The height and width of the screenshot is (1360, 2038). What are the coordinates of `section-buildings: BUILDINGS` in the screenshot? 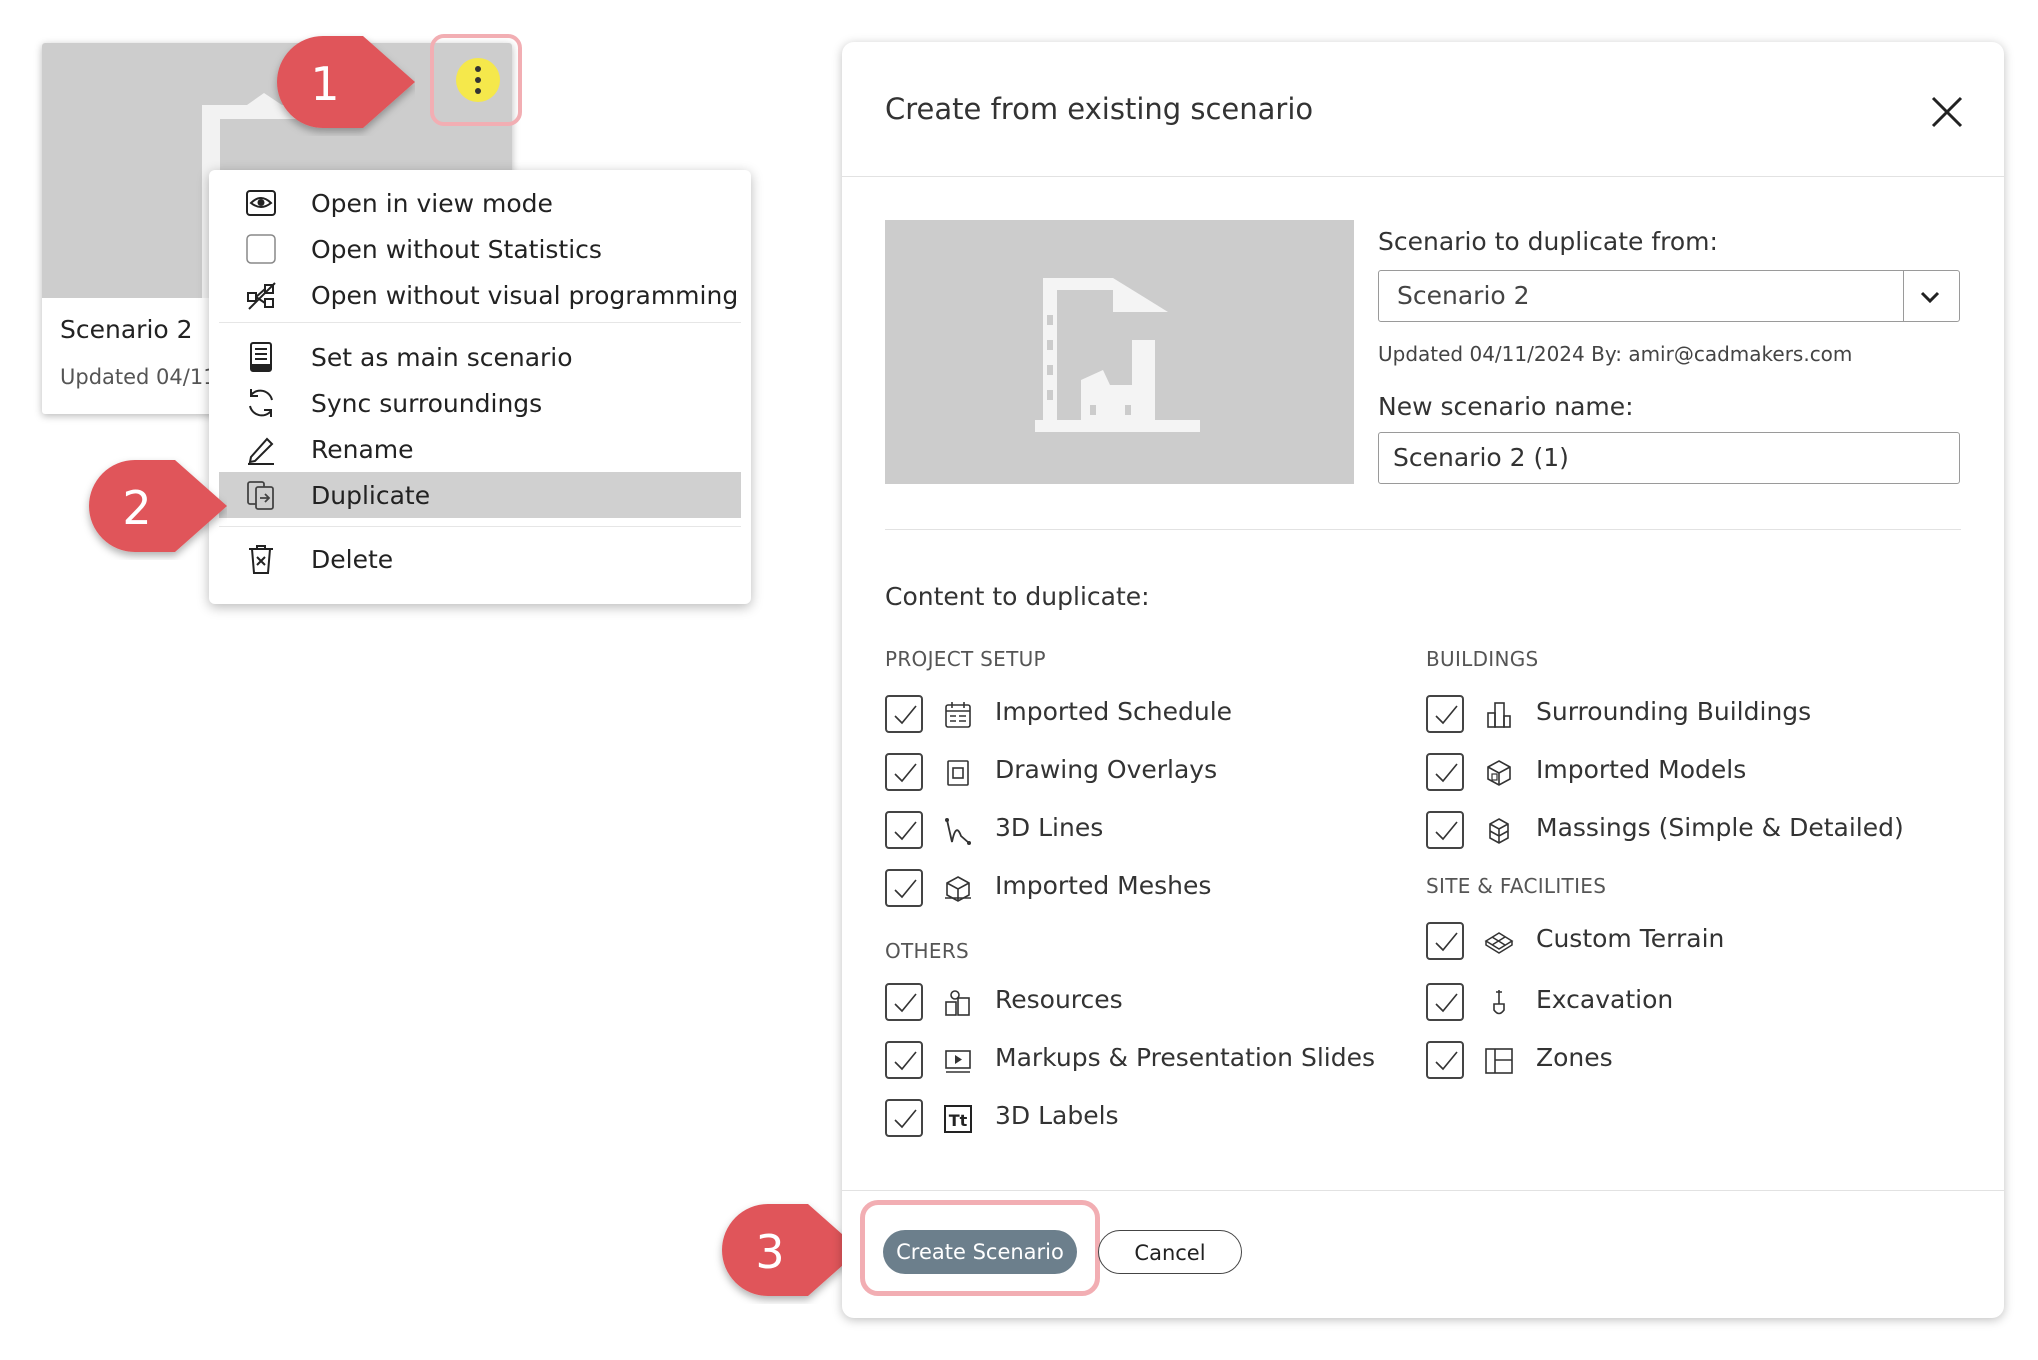 It's located at (1482, 659).